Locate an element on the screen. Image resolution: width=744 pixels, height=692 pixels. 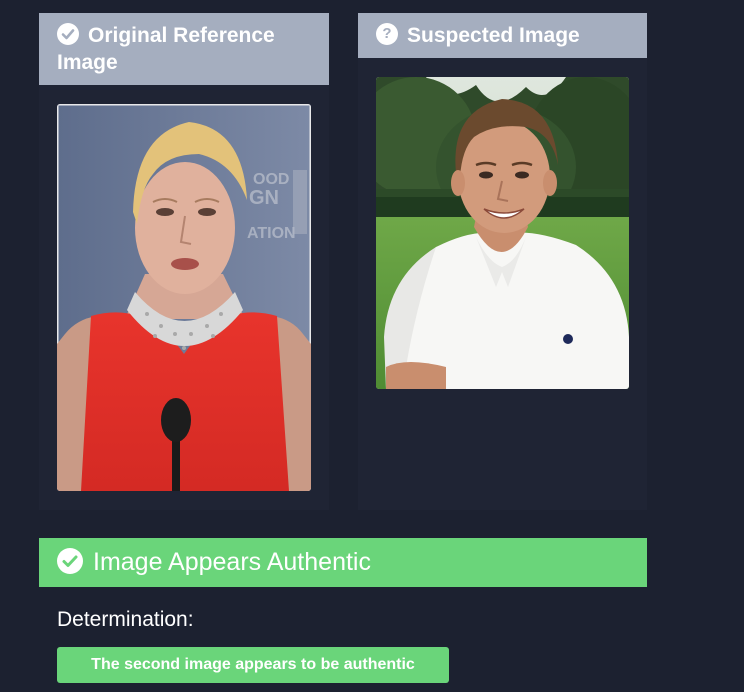
determination-label: Determination: is located at coordinates (125, 619).